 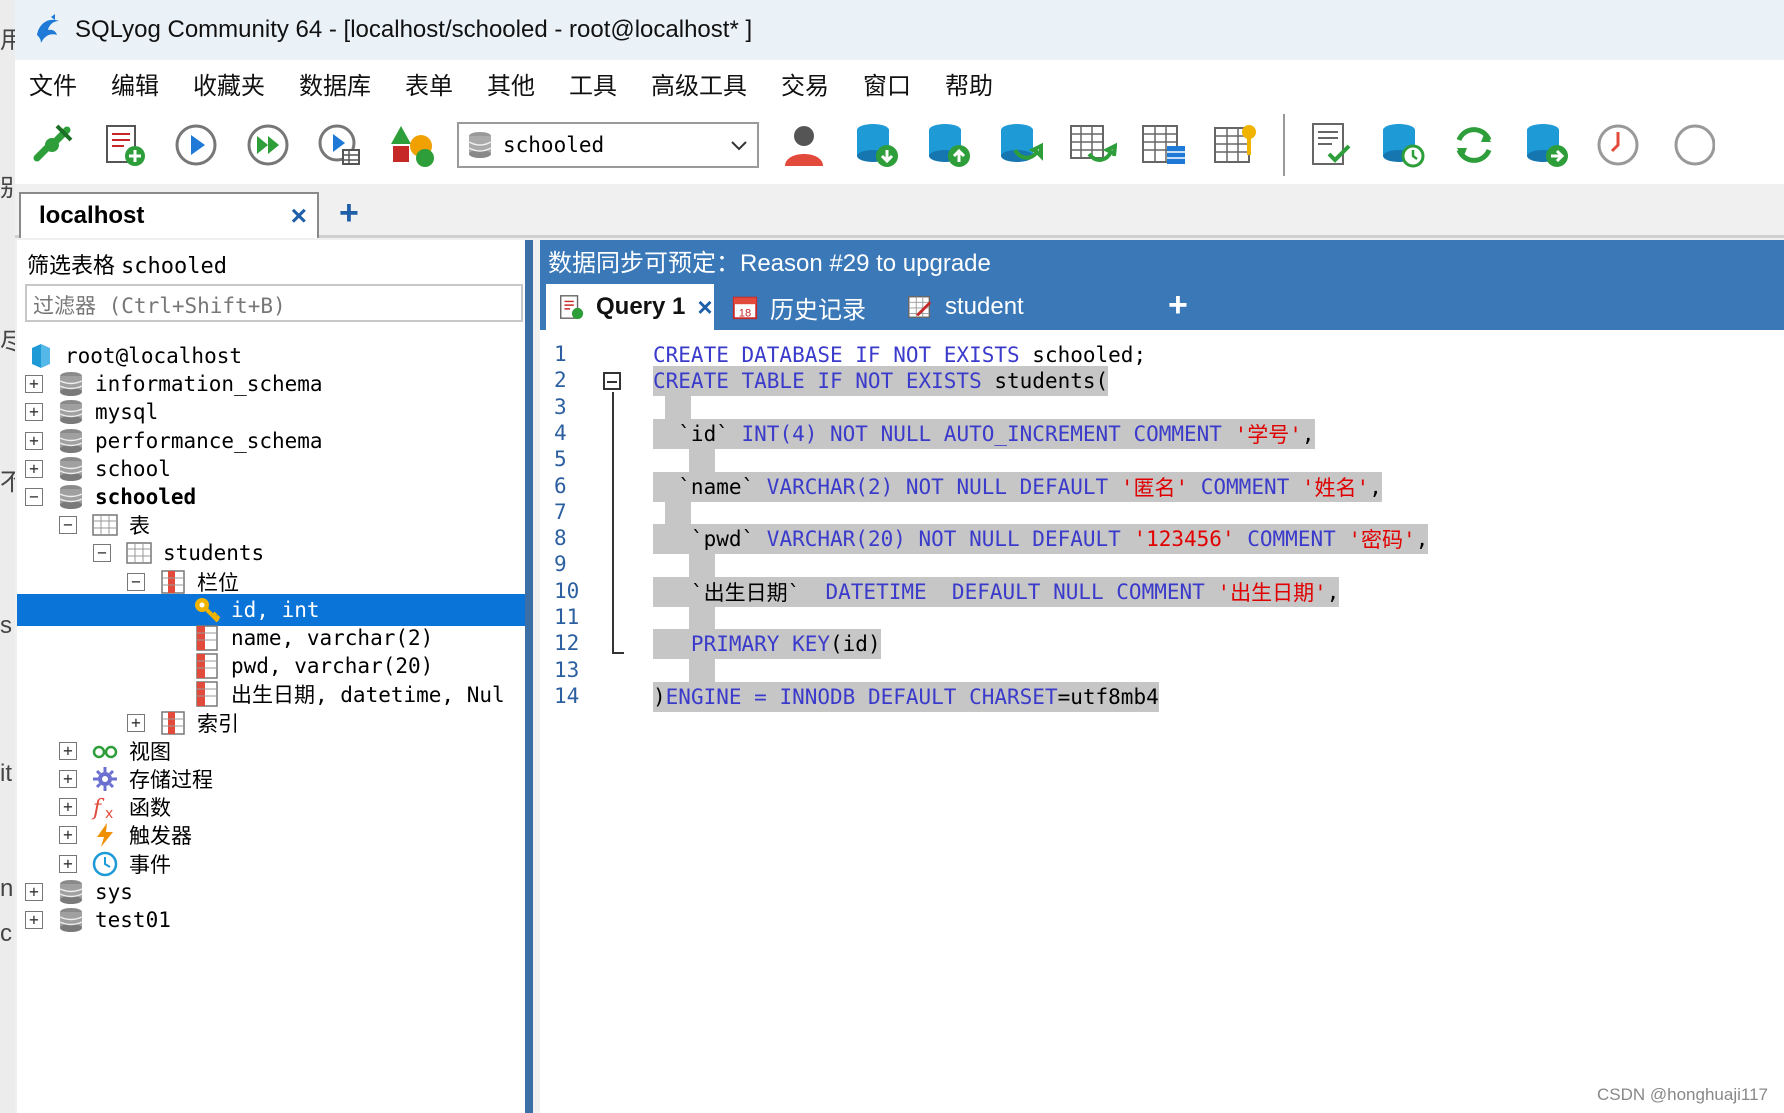 What do you see at coordinates (150, 751) in the screenshot?
I see `tree-item-label: 视图` at bounding box center [150, 751].